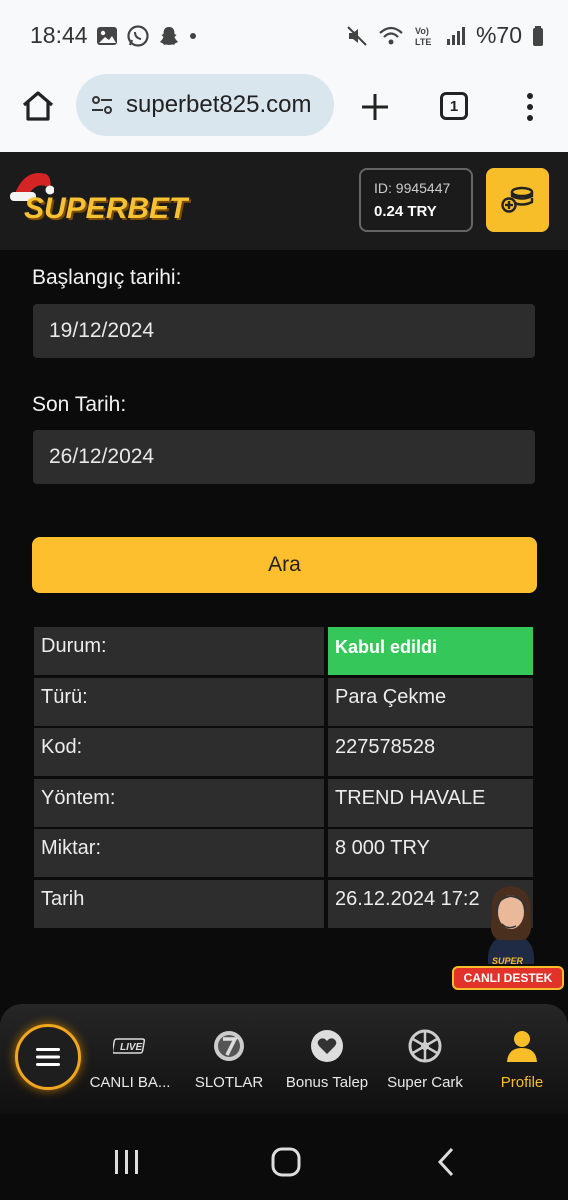 This screenshot has width=568, height=1200. I want to click on search-button: Ara, so click(284, 565).